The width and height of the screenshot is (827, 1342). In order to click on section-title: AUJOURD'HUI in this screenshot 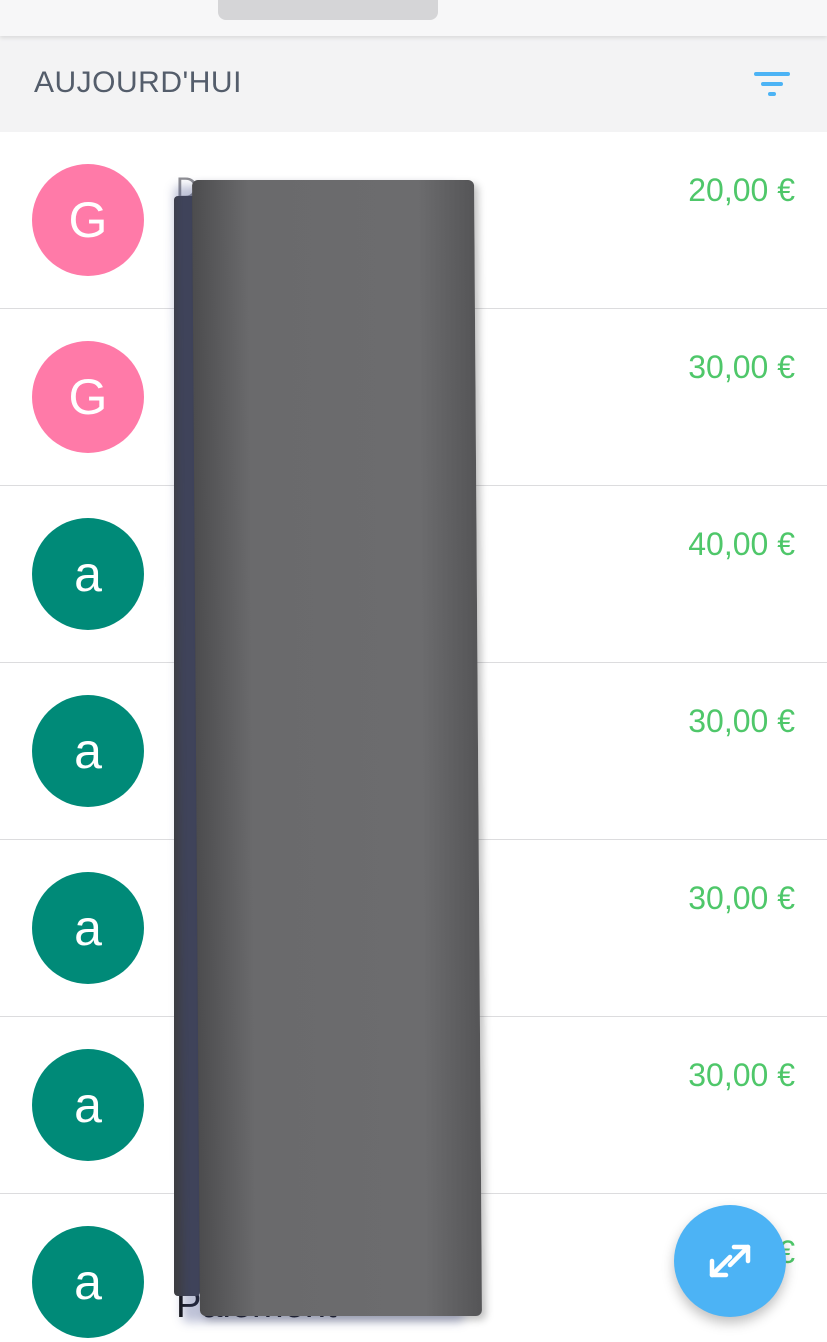, I will do `click(138, 82)`.